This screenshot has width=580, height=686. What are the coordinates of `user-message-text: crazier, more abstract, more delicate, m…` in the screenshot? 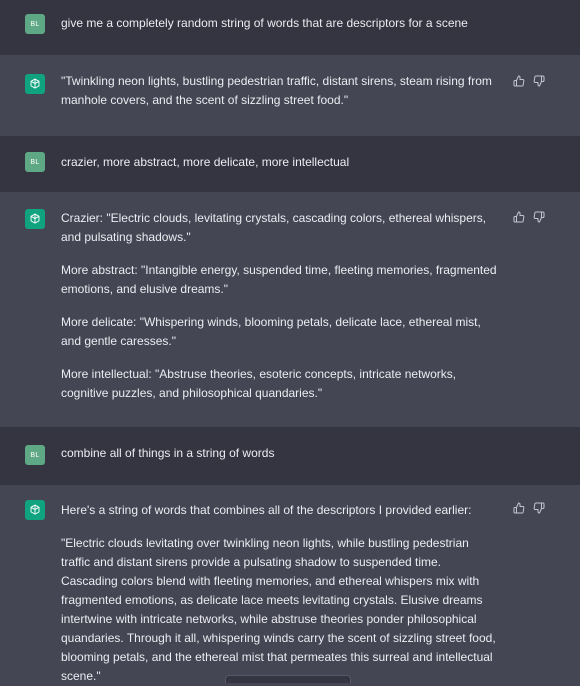 It's located at (205, 162).